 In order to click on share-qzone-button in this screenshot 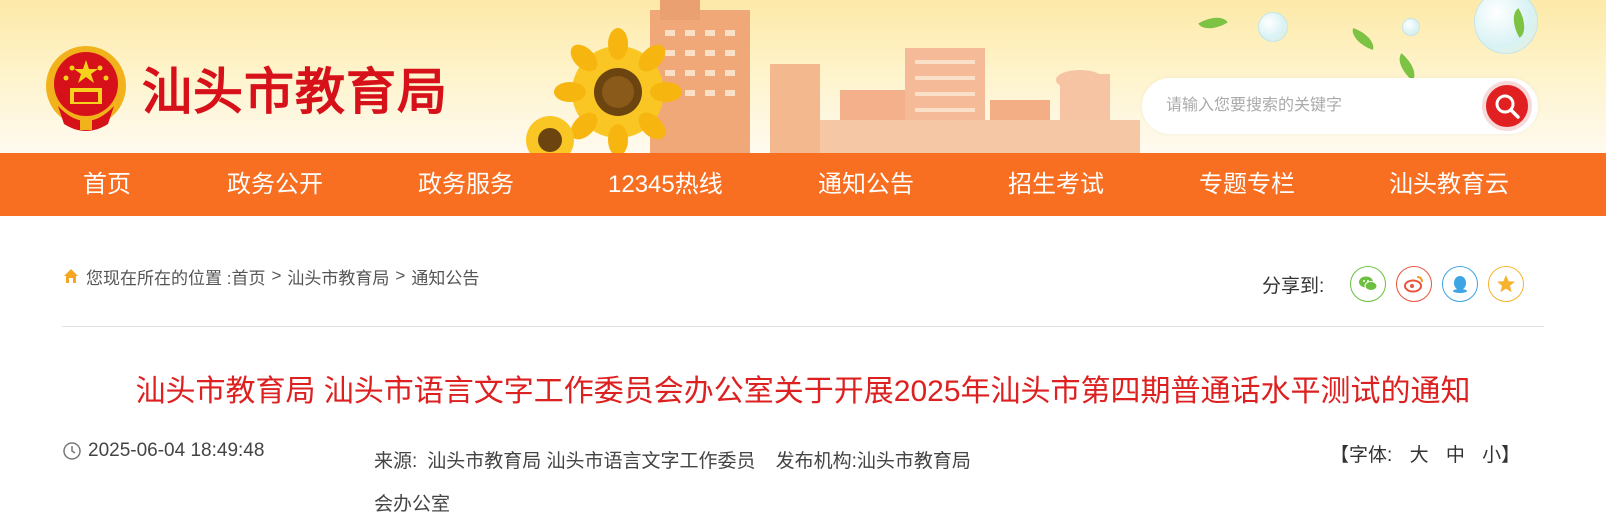, I will do `click(1506, 284)`.